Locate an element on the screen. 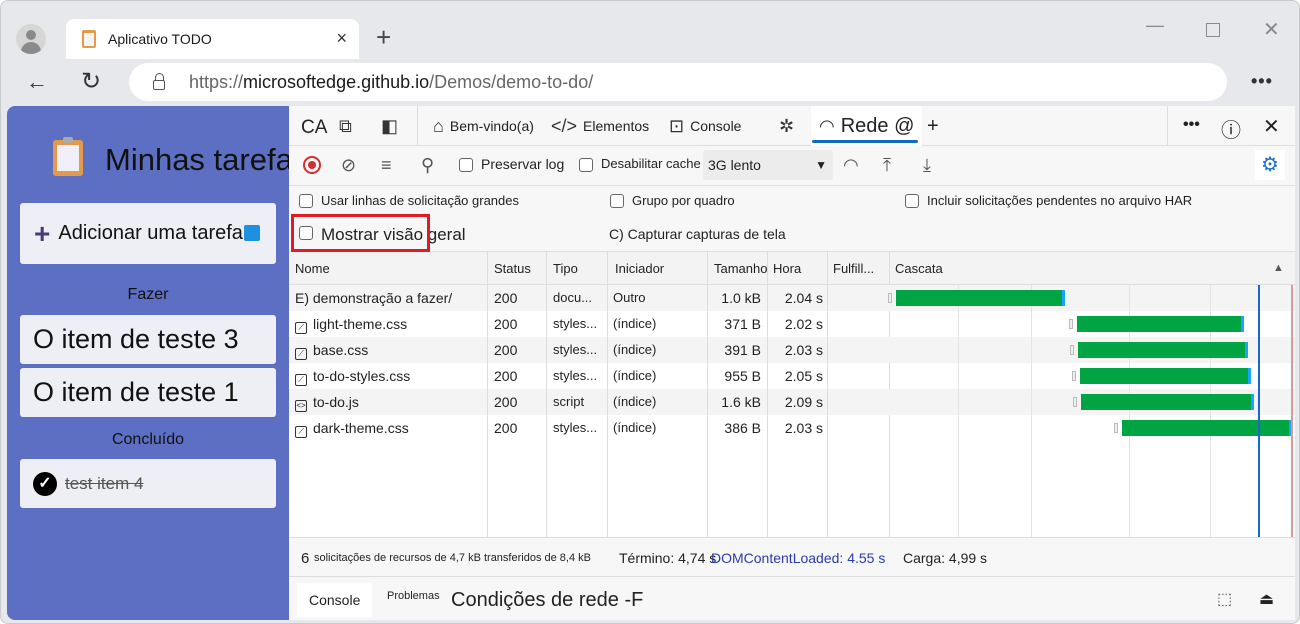  home-icon: ⌂ is located at coordinates (438, 125).